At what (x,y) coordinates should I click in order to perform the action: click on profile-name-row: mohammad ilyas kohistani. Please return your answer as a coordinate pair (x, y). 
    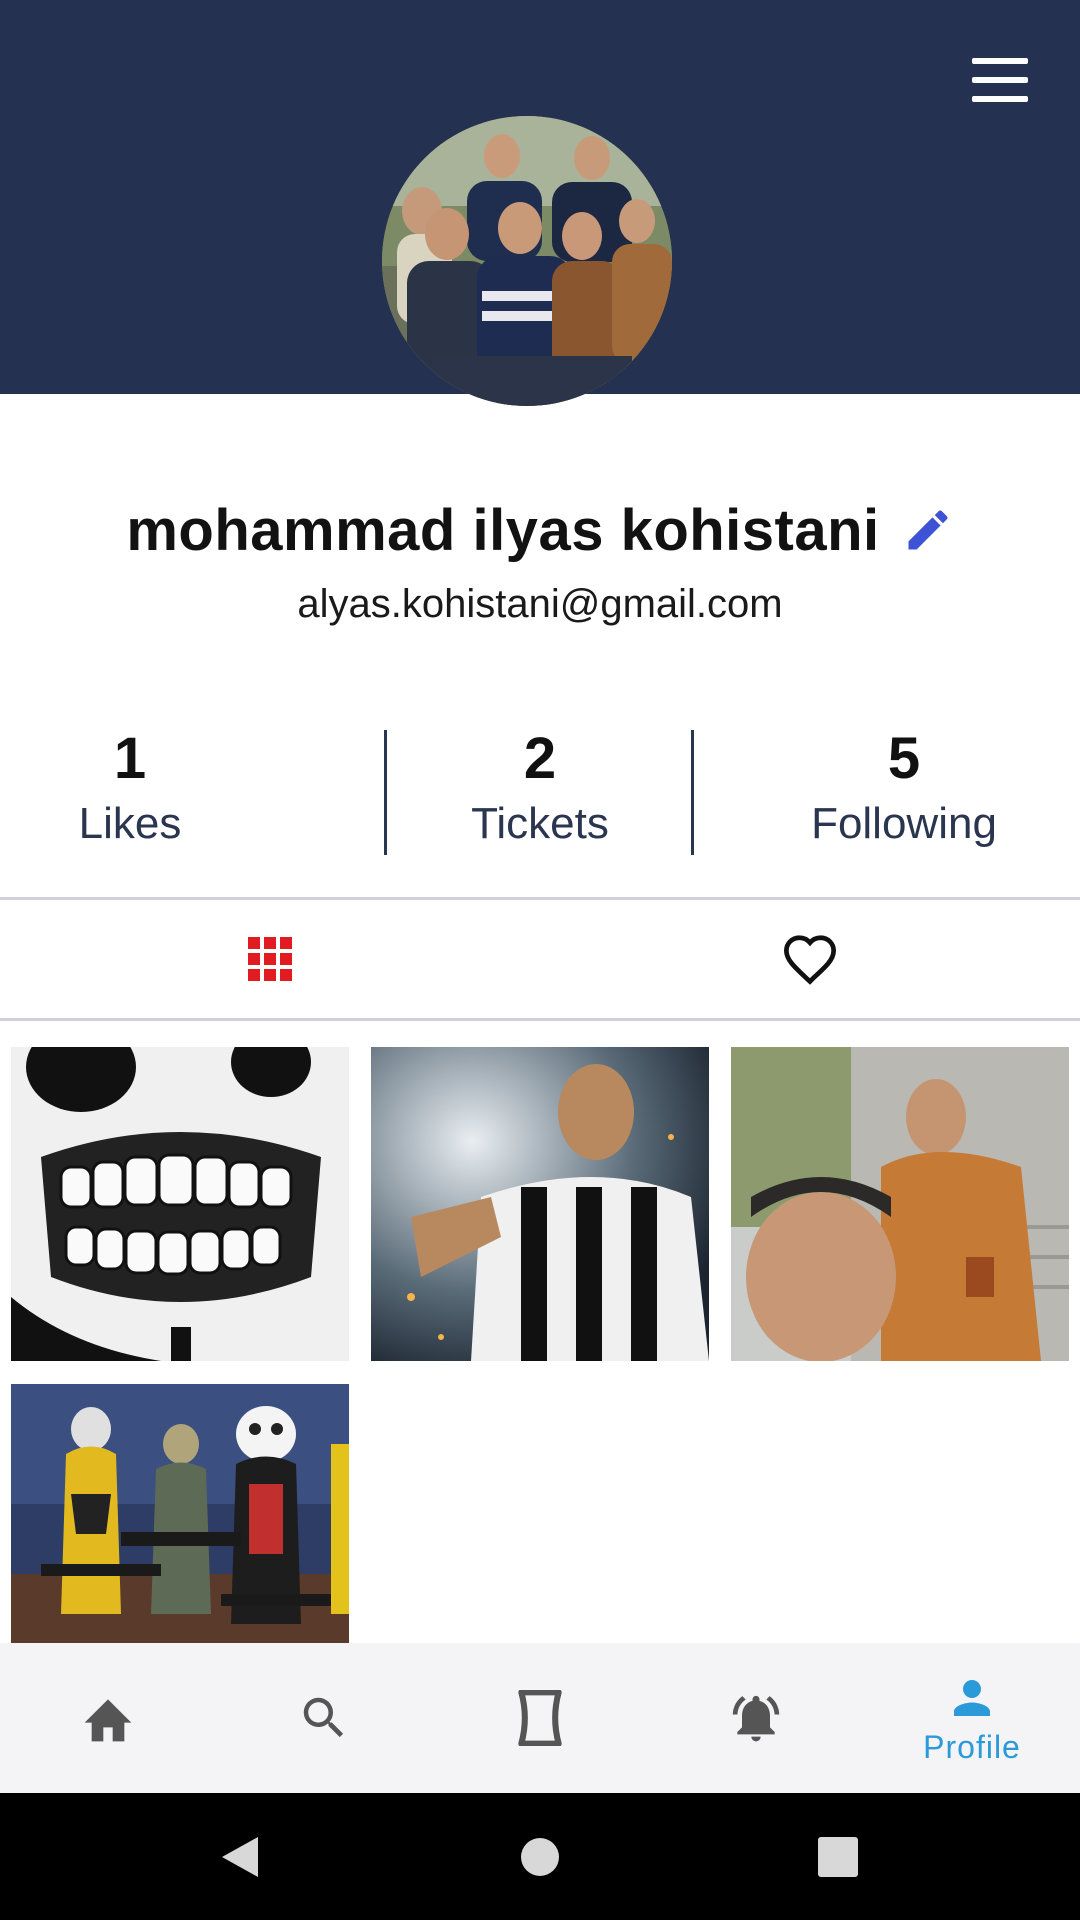
    Looking at the image, I should click on (540, 530).